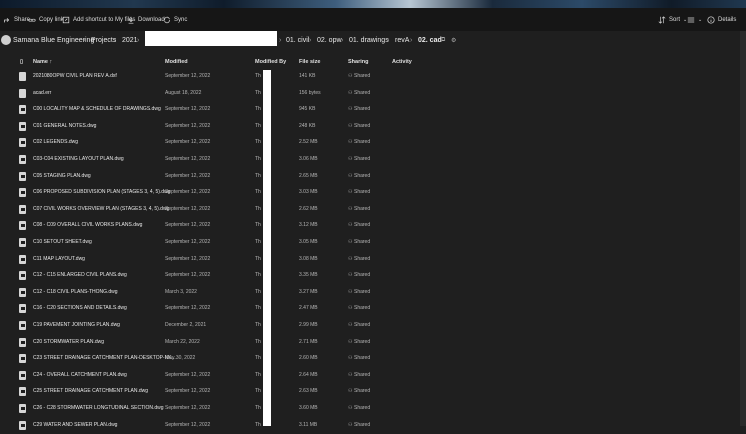 Image resolution: width=746 pixels, height=434 pixels. What do you see at coordinates (75, 425) in the screenshot?
I see `file-name: C29 WATER AND SEWER PLAN.dwg` at bounding box center [75, 425].